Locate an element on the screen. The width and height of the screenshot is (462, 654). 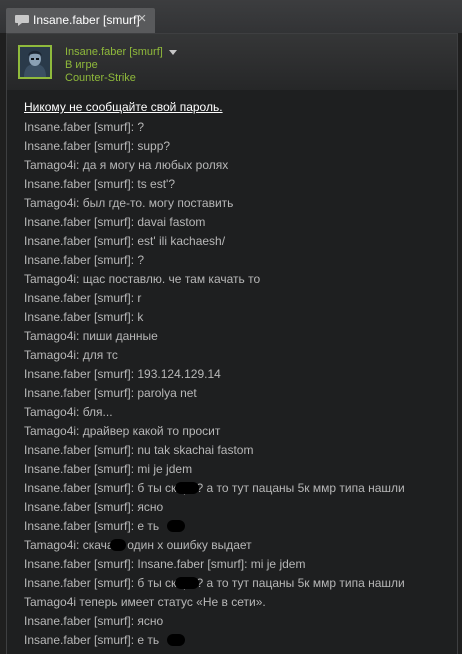
chat-tab: Insane.faber [smurf] × is located at coordinates (80, 20).